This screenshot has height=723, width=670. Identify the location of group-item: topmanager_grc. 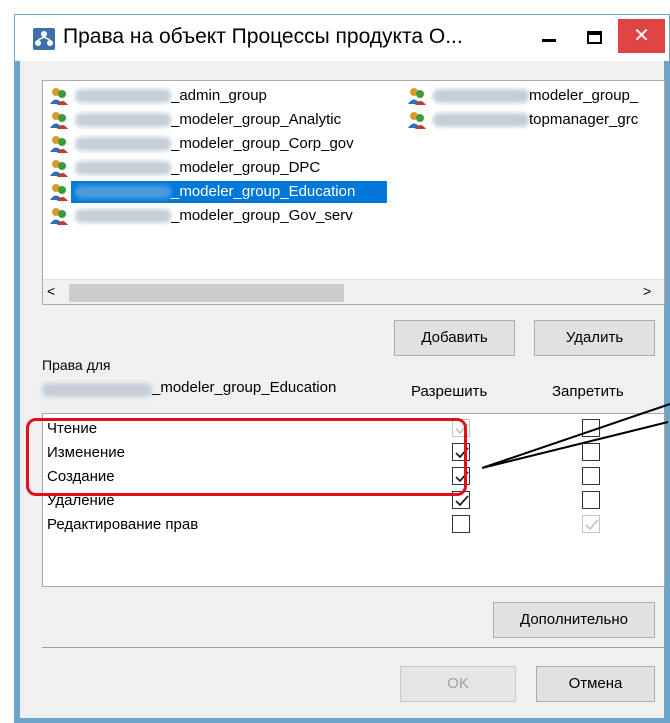
(535, 120).